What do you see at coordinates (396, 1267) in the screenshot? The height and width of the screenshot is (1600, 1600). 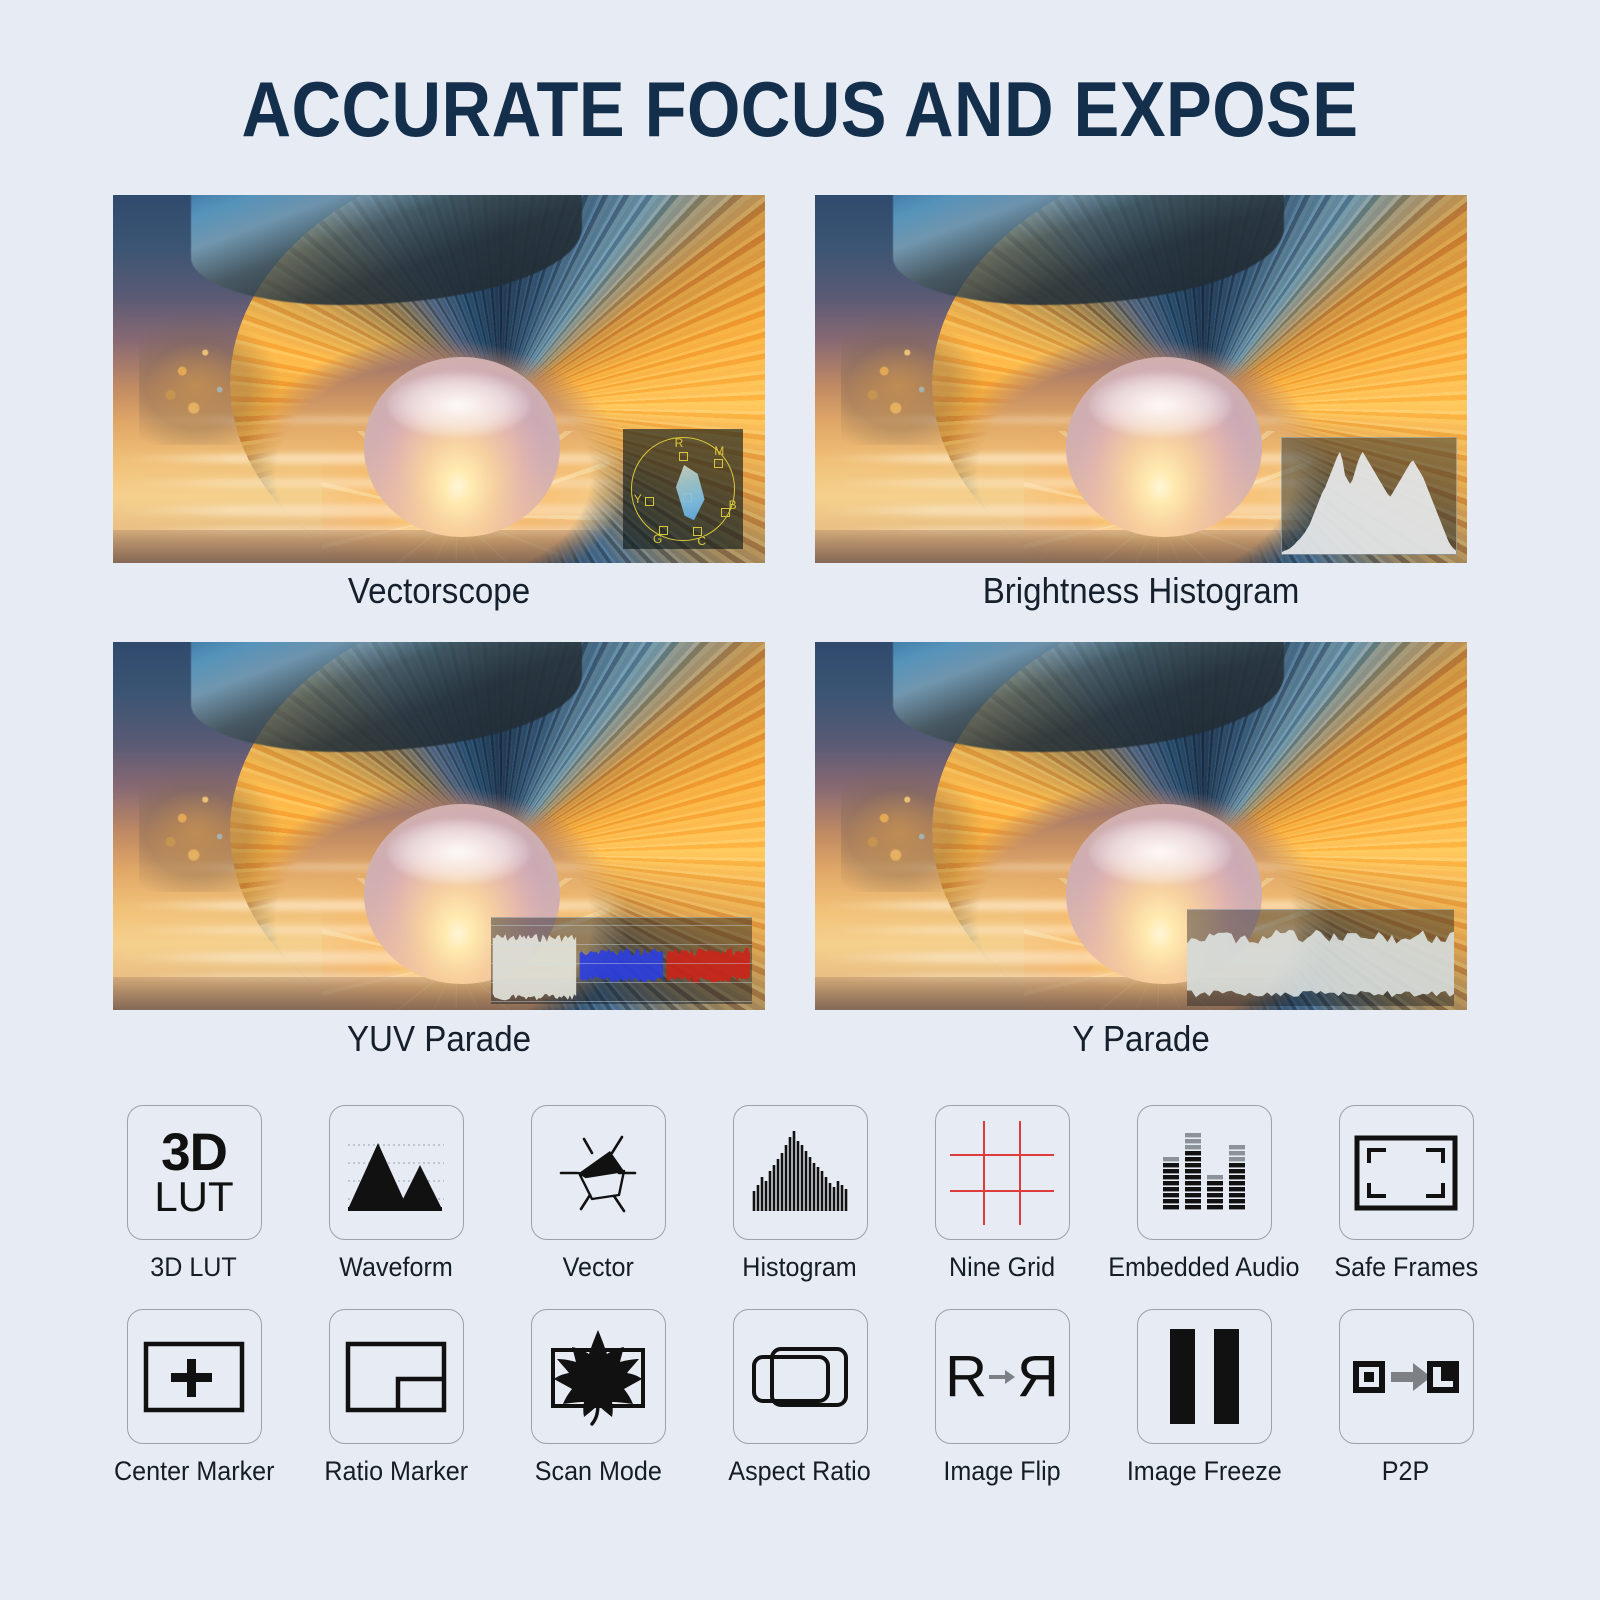 I see `feature-label: Waveform` at bounding box center [396, 1267].